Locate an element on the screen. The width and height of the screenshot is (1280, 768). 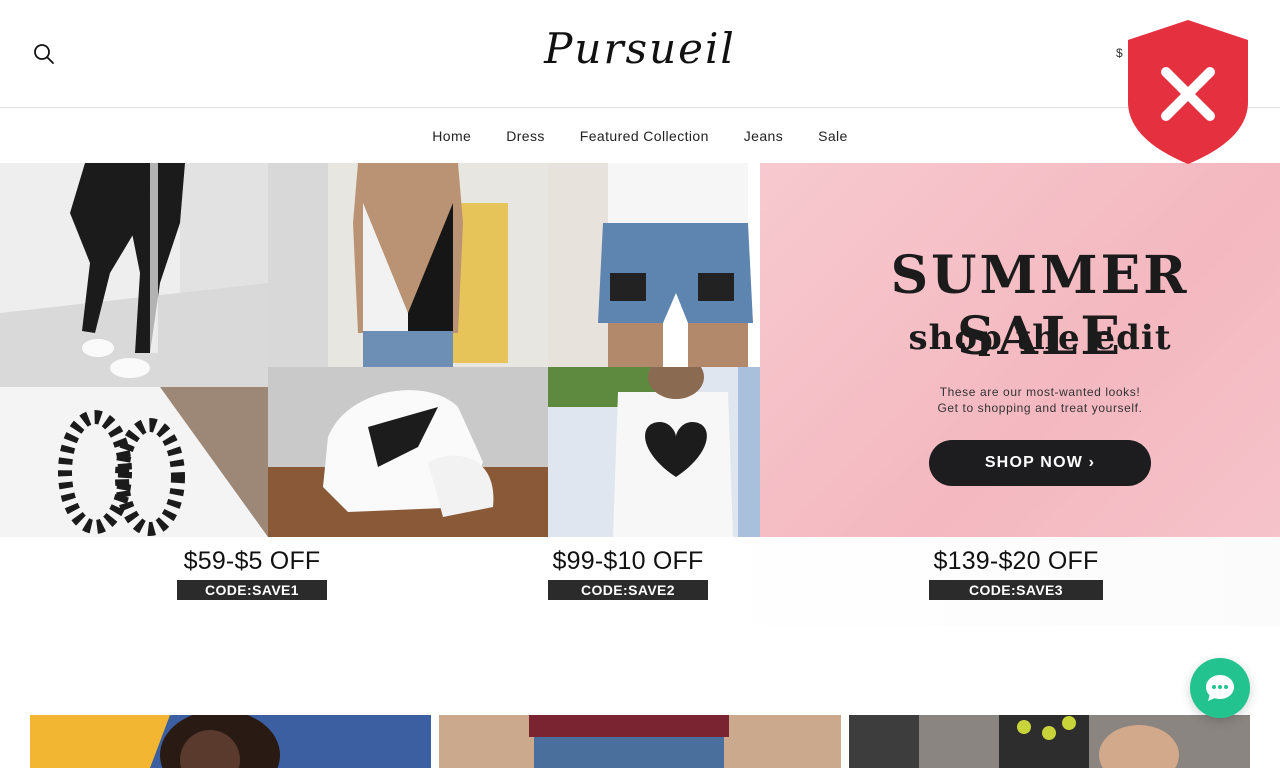
nav-item-dress: Dress is located at coordinates (525, 136).